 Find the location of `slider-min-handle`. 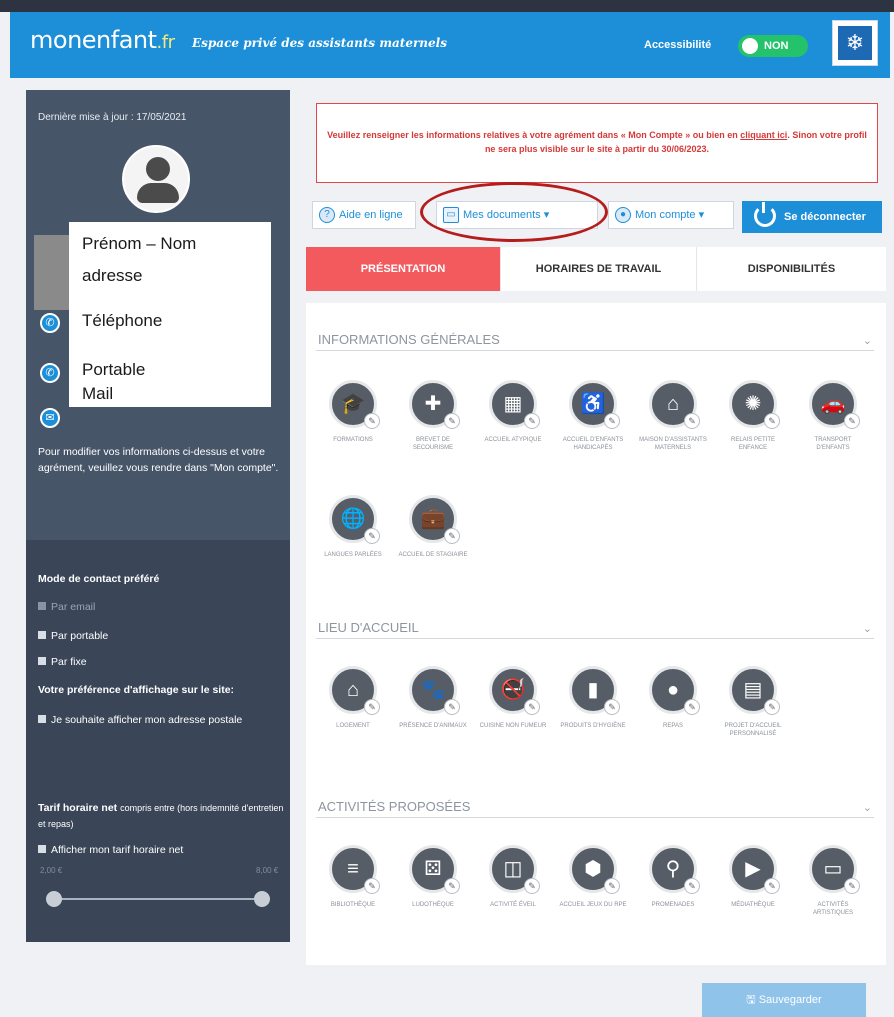

slider-min-handle is located at coordinates (54, 899).